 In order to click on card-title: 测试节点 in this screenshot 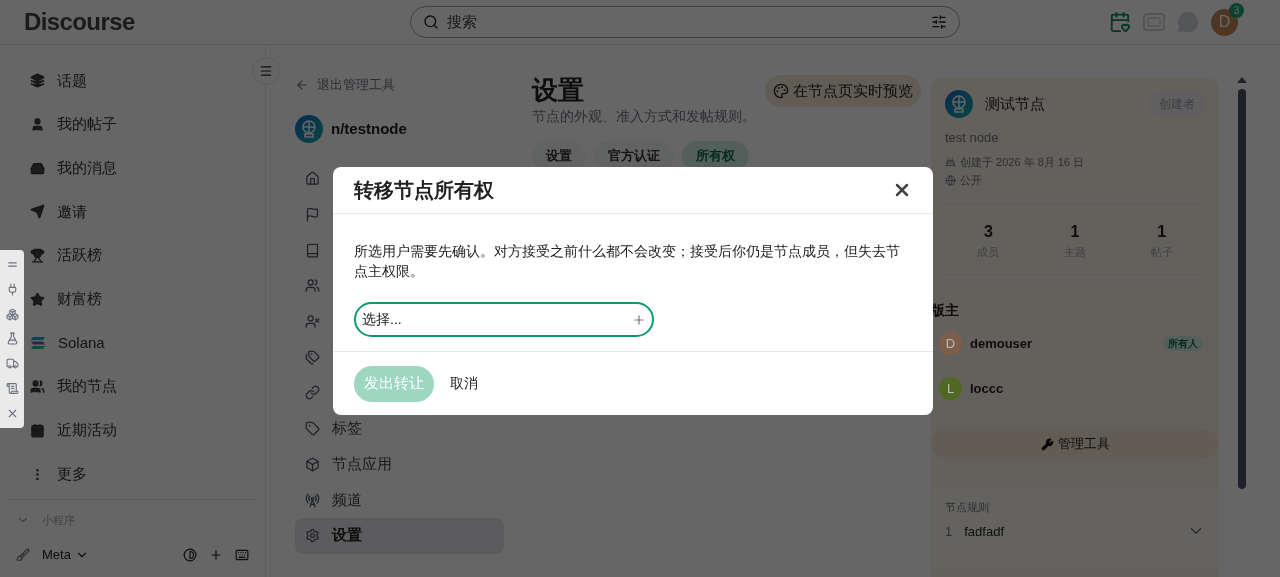, I will do `click(1015, 103)`.